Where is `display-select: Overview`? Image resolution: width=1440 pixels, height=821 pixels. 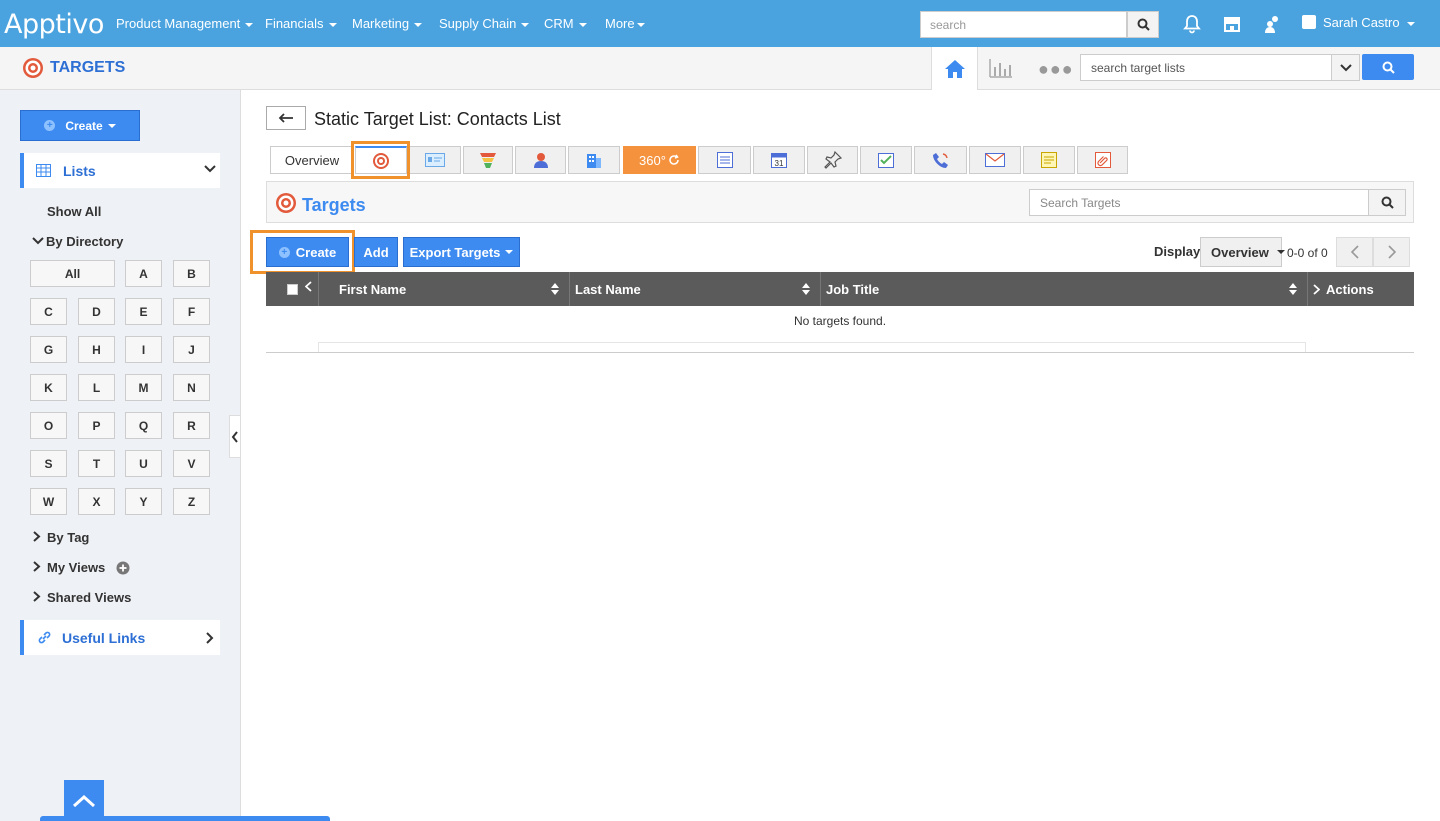
display-select: Overview is located at coordinates (1242, 252).